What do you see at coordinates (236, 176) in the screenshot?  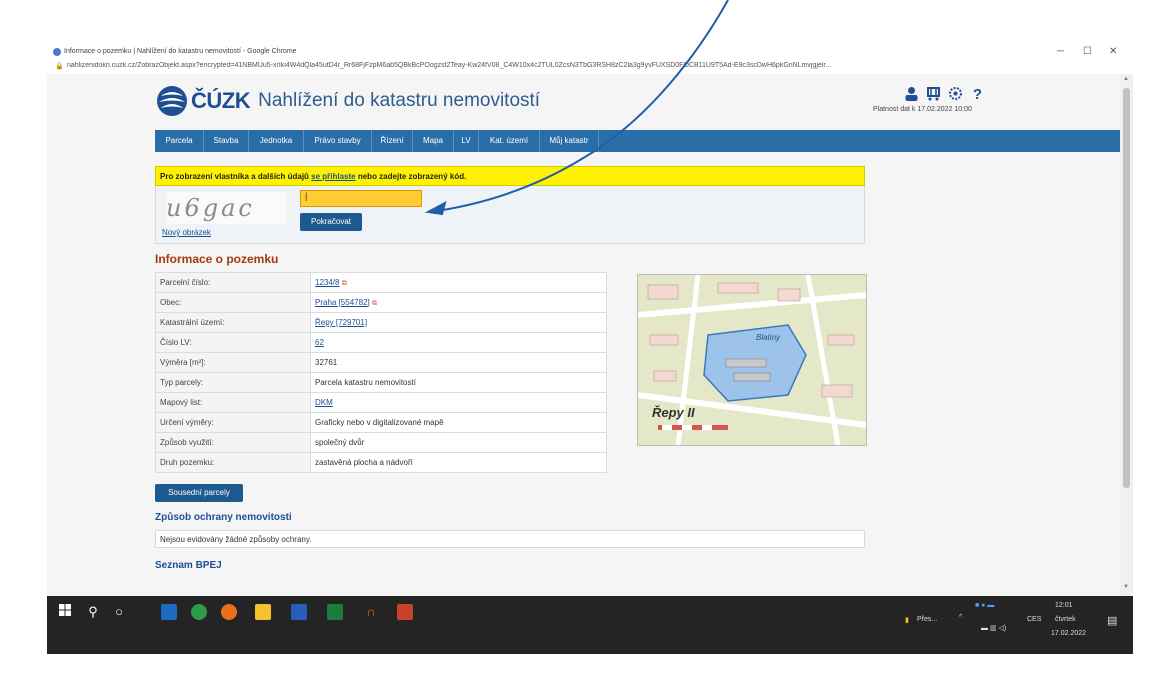 I see `notice-prefix: Pro zobrazení vlastníka a dalších údajů` at bounding box center [236, 176].